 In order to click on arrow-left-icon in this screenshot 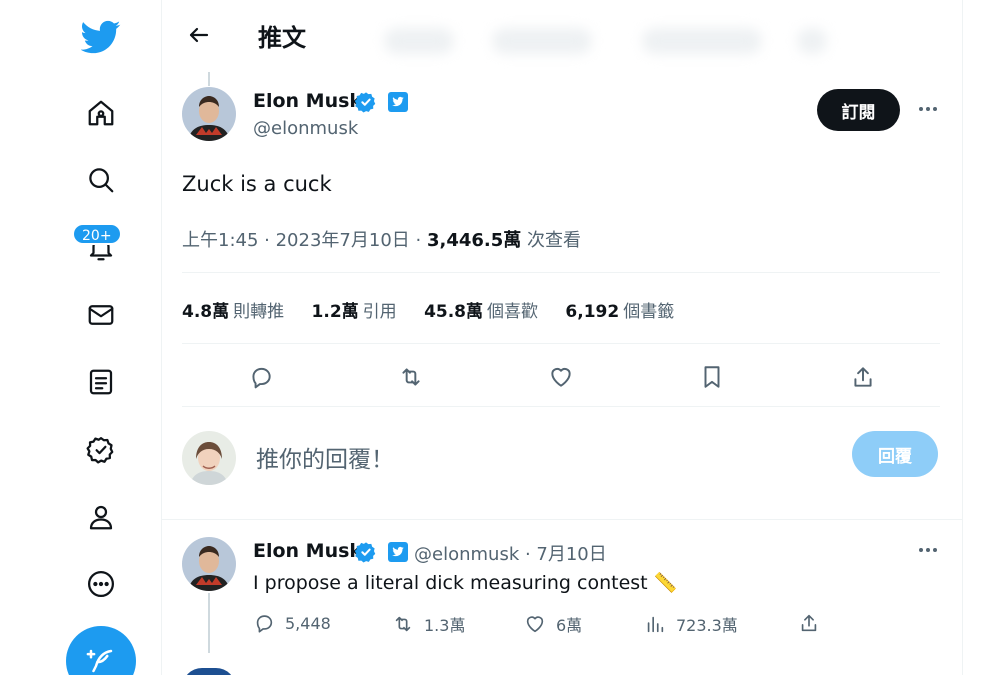, I will do `click(199, 35)`.